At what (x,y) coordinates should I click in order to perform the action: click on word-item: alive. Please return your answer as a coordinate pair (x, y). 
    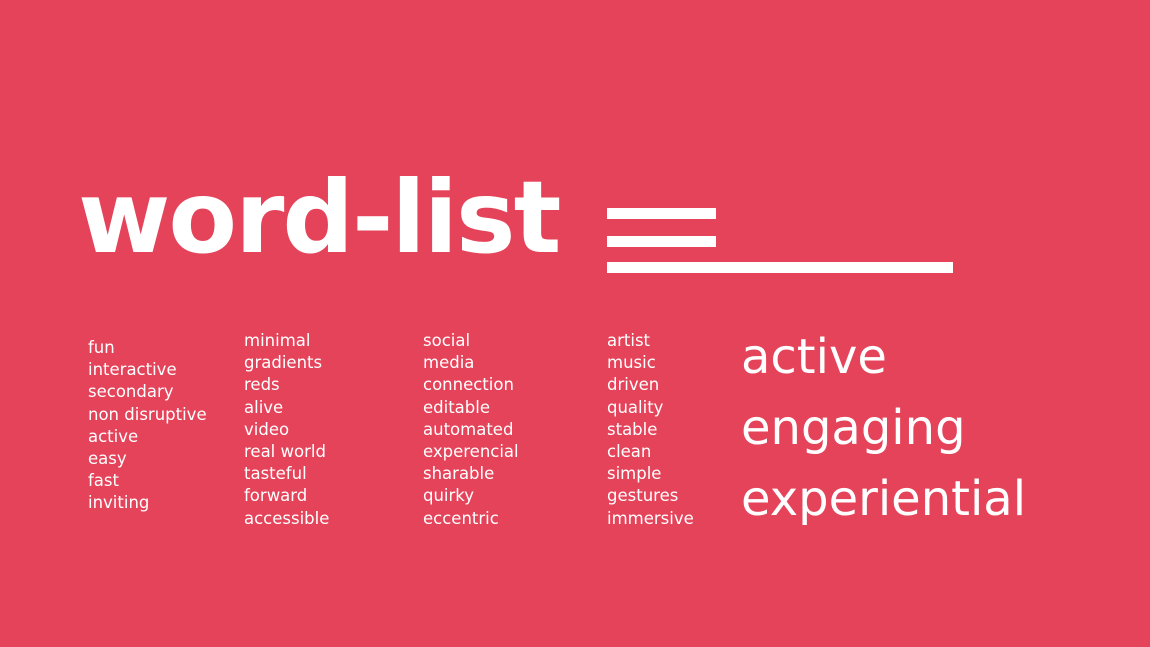
    Looking at the image, I should click on (264, 407).